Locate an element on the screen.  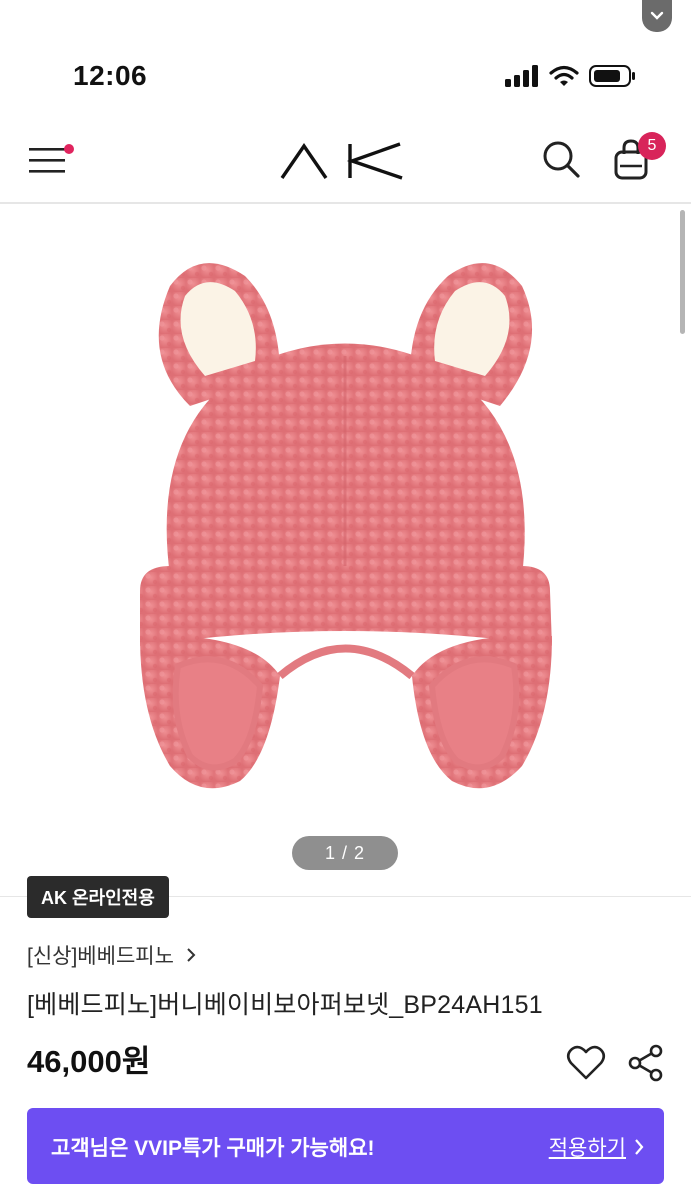
wishlist-button is located at coordinates (586, 1063).